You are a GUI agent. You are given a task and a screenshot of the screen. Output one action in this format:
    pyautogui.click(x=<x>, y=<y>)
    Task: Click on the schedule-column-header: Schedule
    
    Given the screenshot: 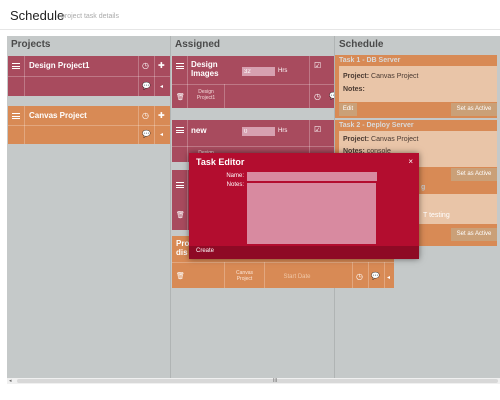 What is the action you would take?
    pyautogui.click(x=361, y=44)
    